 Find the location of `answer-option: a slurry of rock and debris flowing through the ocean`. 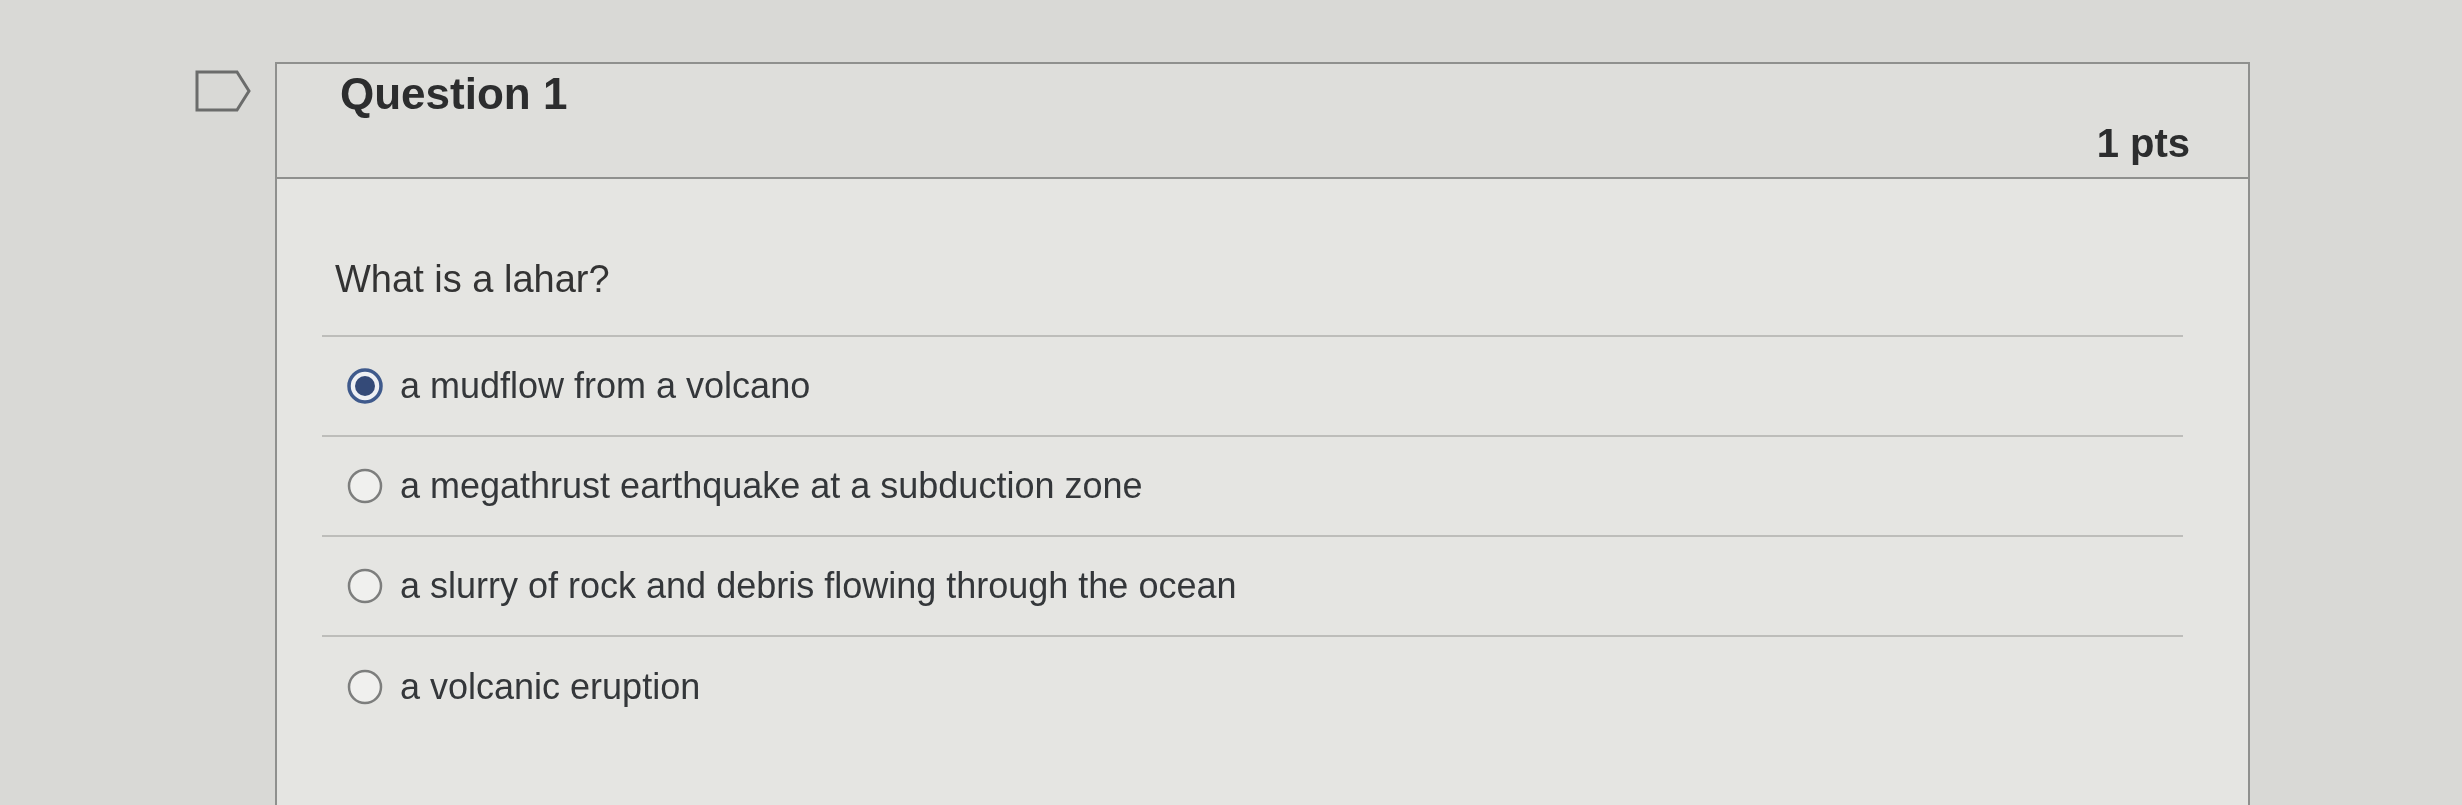

answer-option: a slurry of rock and debris flowing through the ocean is located at coordinates (1252, 586).